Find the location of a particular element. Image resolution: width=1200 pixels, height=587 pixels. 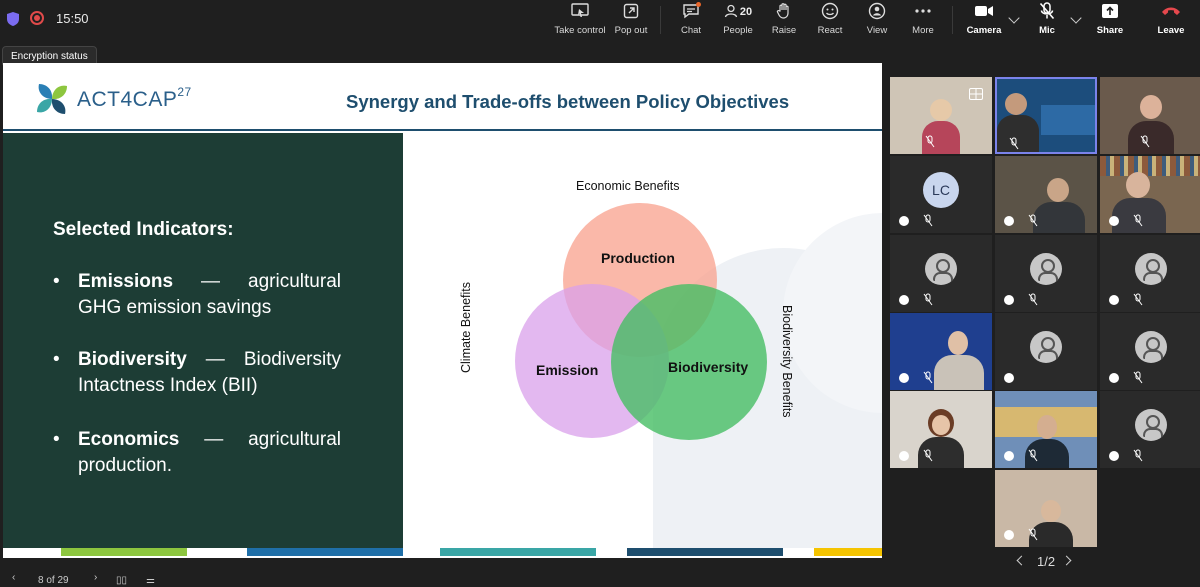

more-button: More is located at coordinates (923, 21).